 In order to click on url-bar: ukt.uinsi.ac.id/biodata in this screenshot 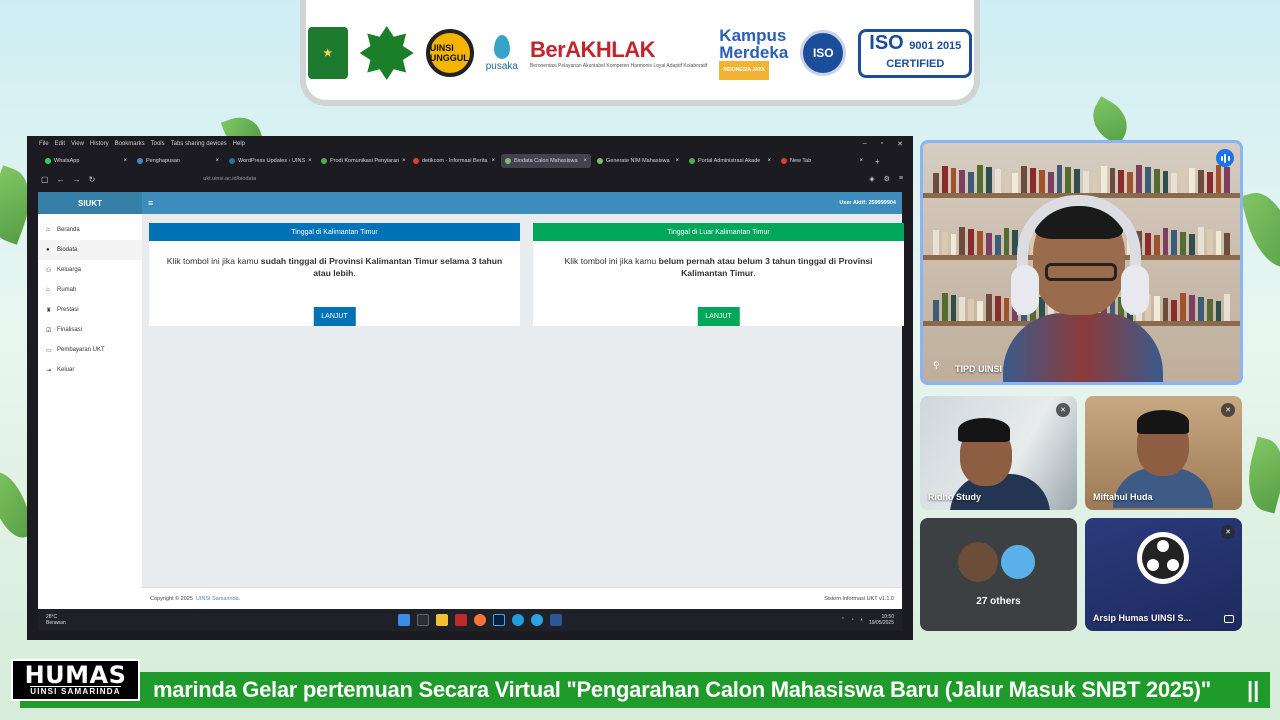, I will do `click(408, 179)`.